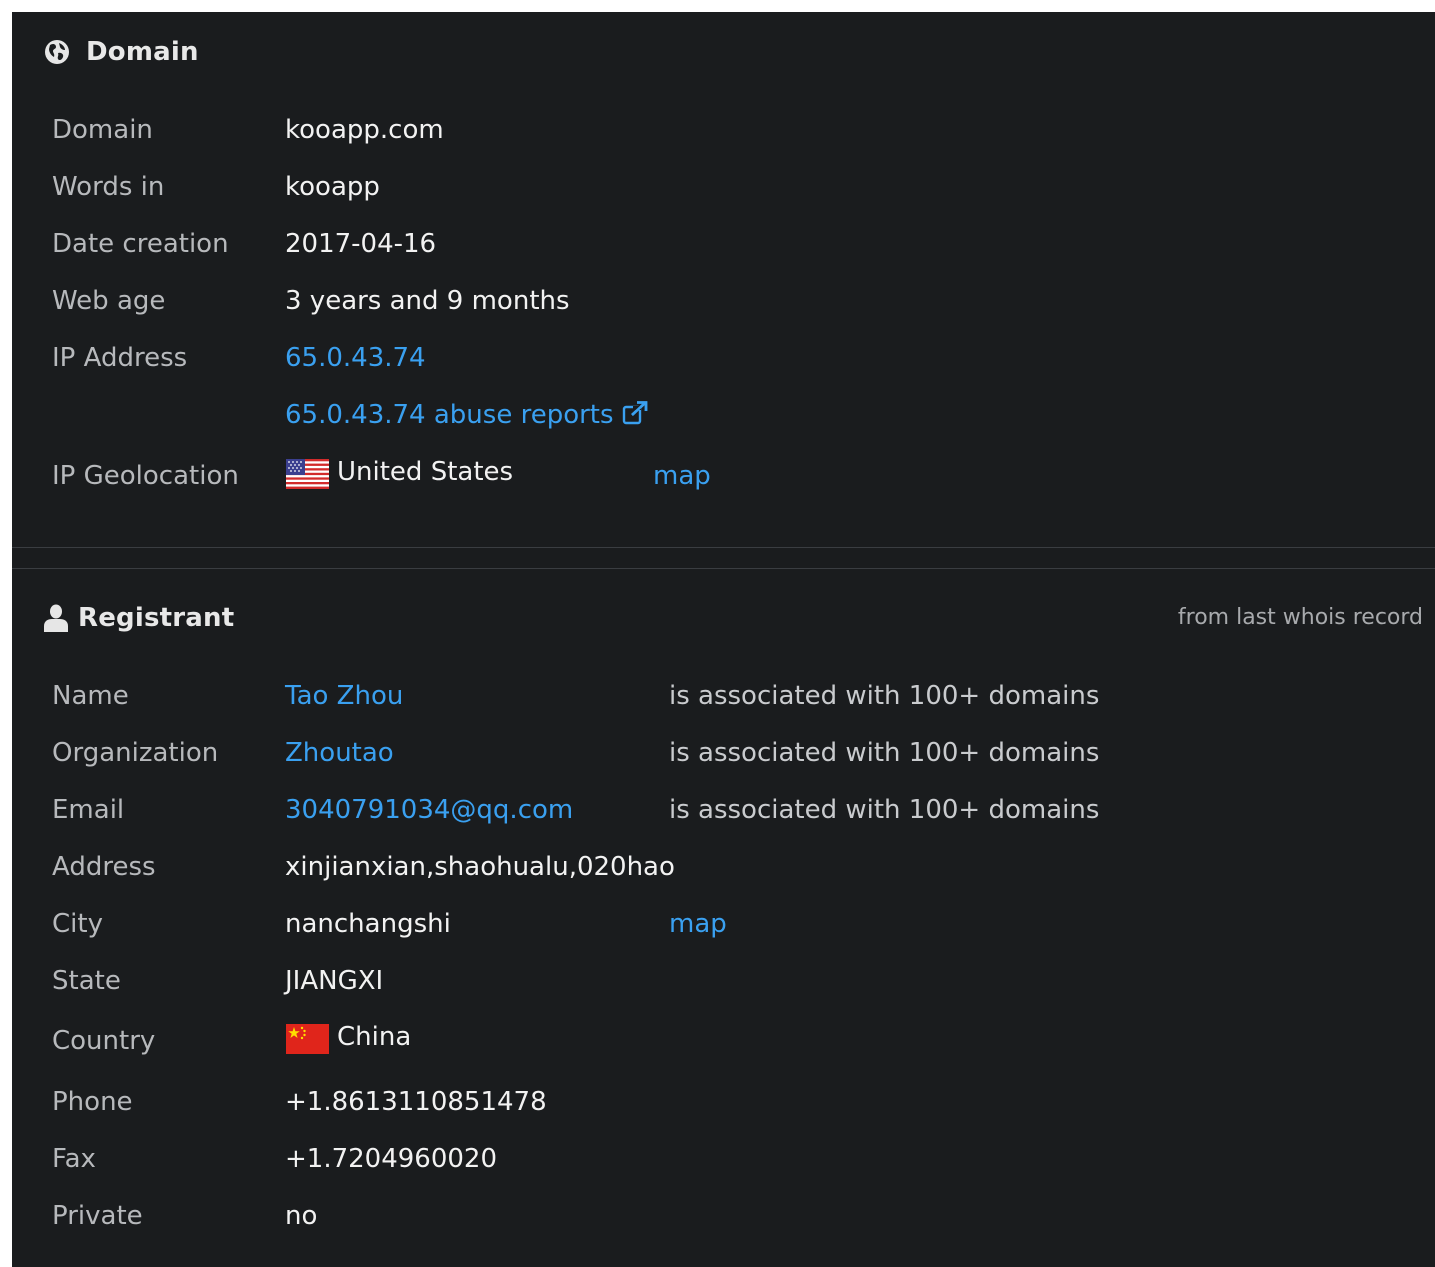 This screenshot has height=1267, width=1435. Describe the element at coordinates (135, 753) in the screenshot. I see `label-organization: Organization` at that location.